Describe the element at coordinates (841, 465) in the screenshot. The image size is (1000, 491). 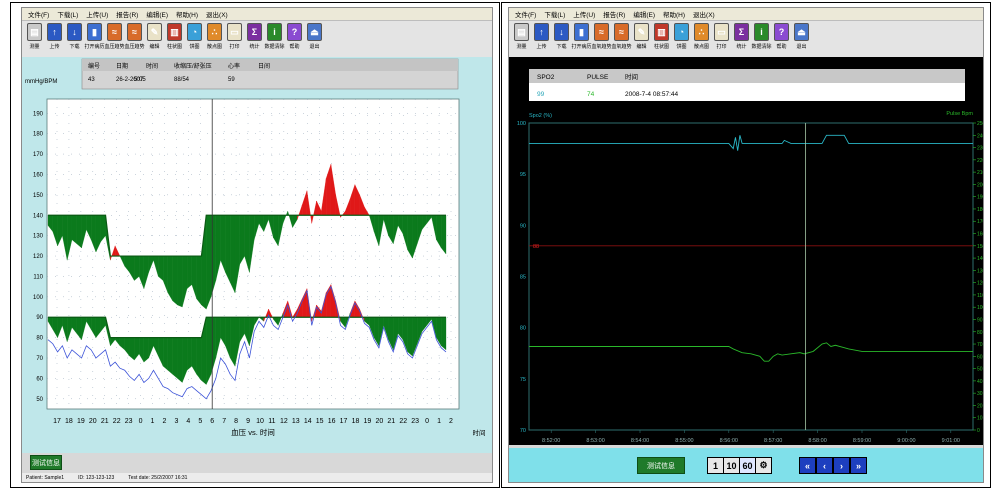
I see `next-icon: ›` at that location.